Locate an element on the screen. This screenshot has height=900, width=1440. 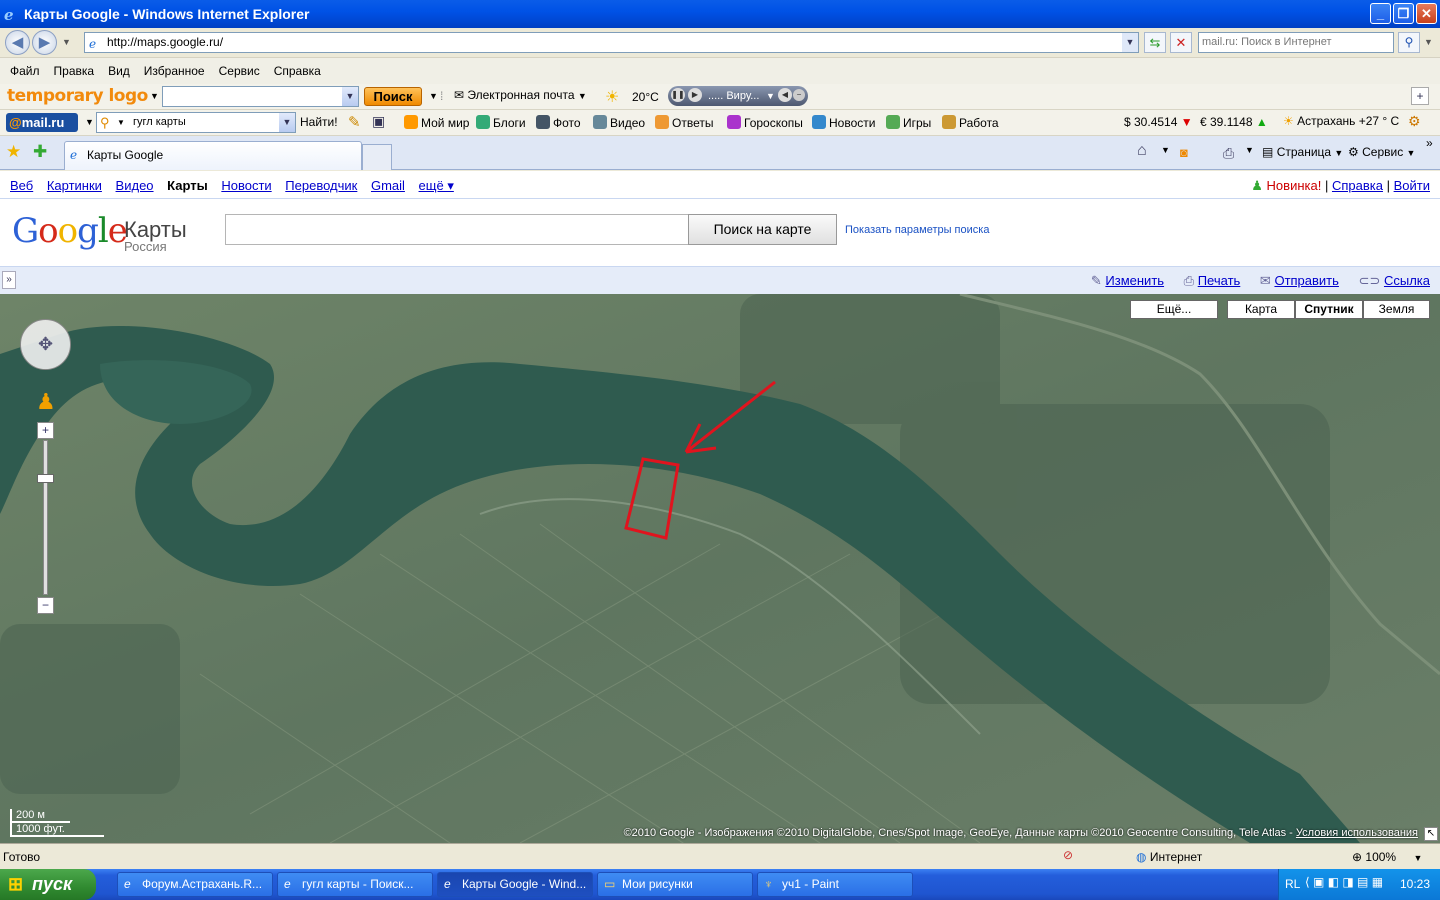
gbar-translate: Переводчик is located at coordinates (321, 185).